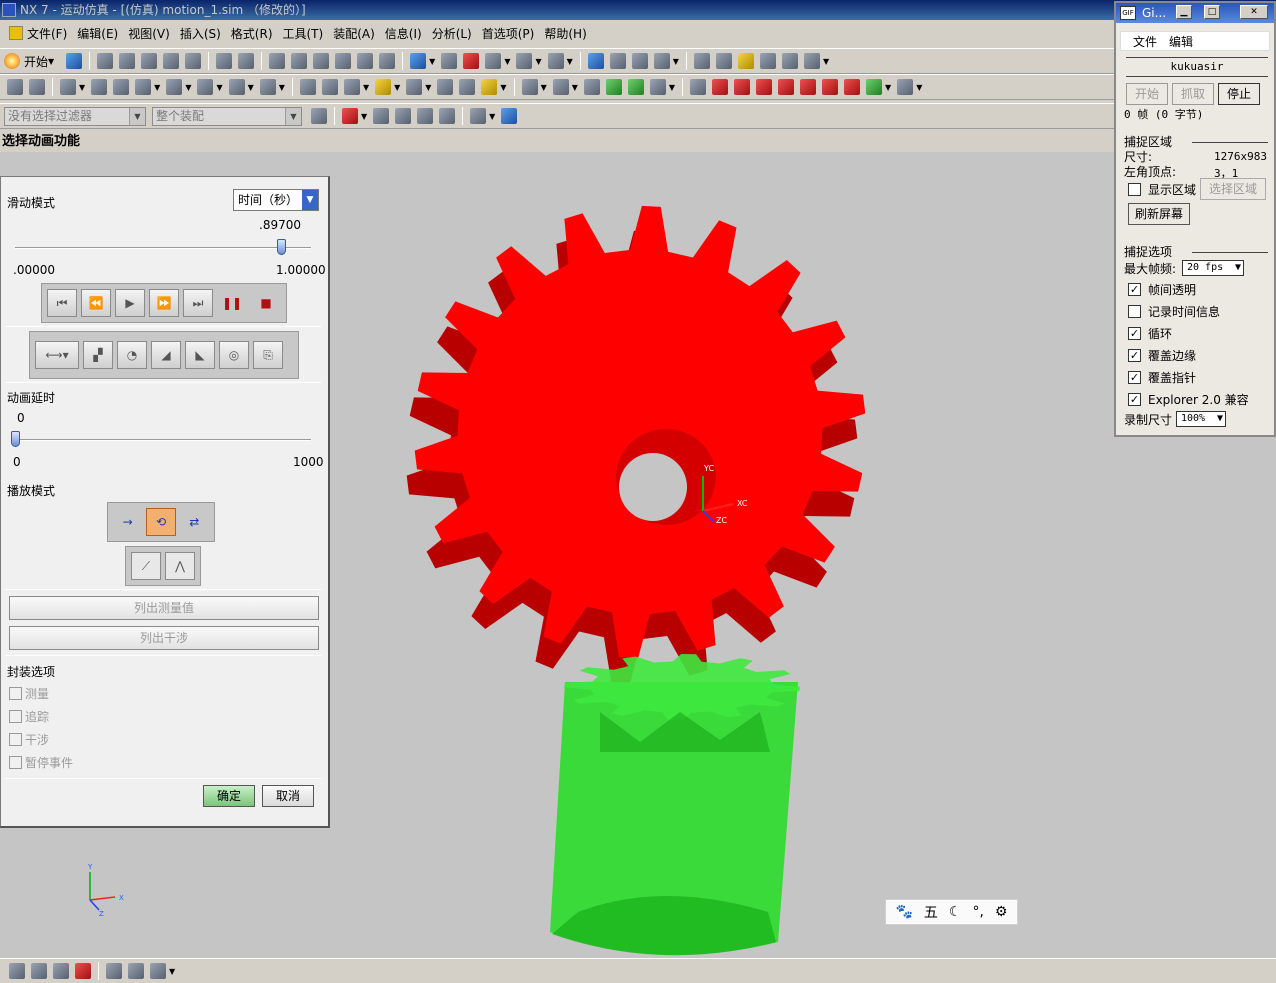  Describe the element at coordinates (234, 355) in the screenshot. I see `envelope-tool-icon: ◎` at that location.